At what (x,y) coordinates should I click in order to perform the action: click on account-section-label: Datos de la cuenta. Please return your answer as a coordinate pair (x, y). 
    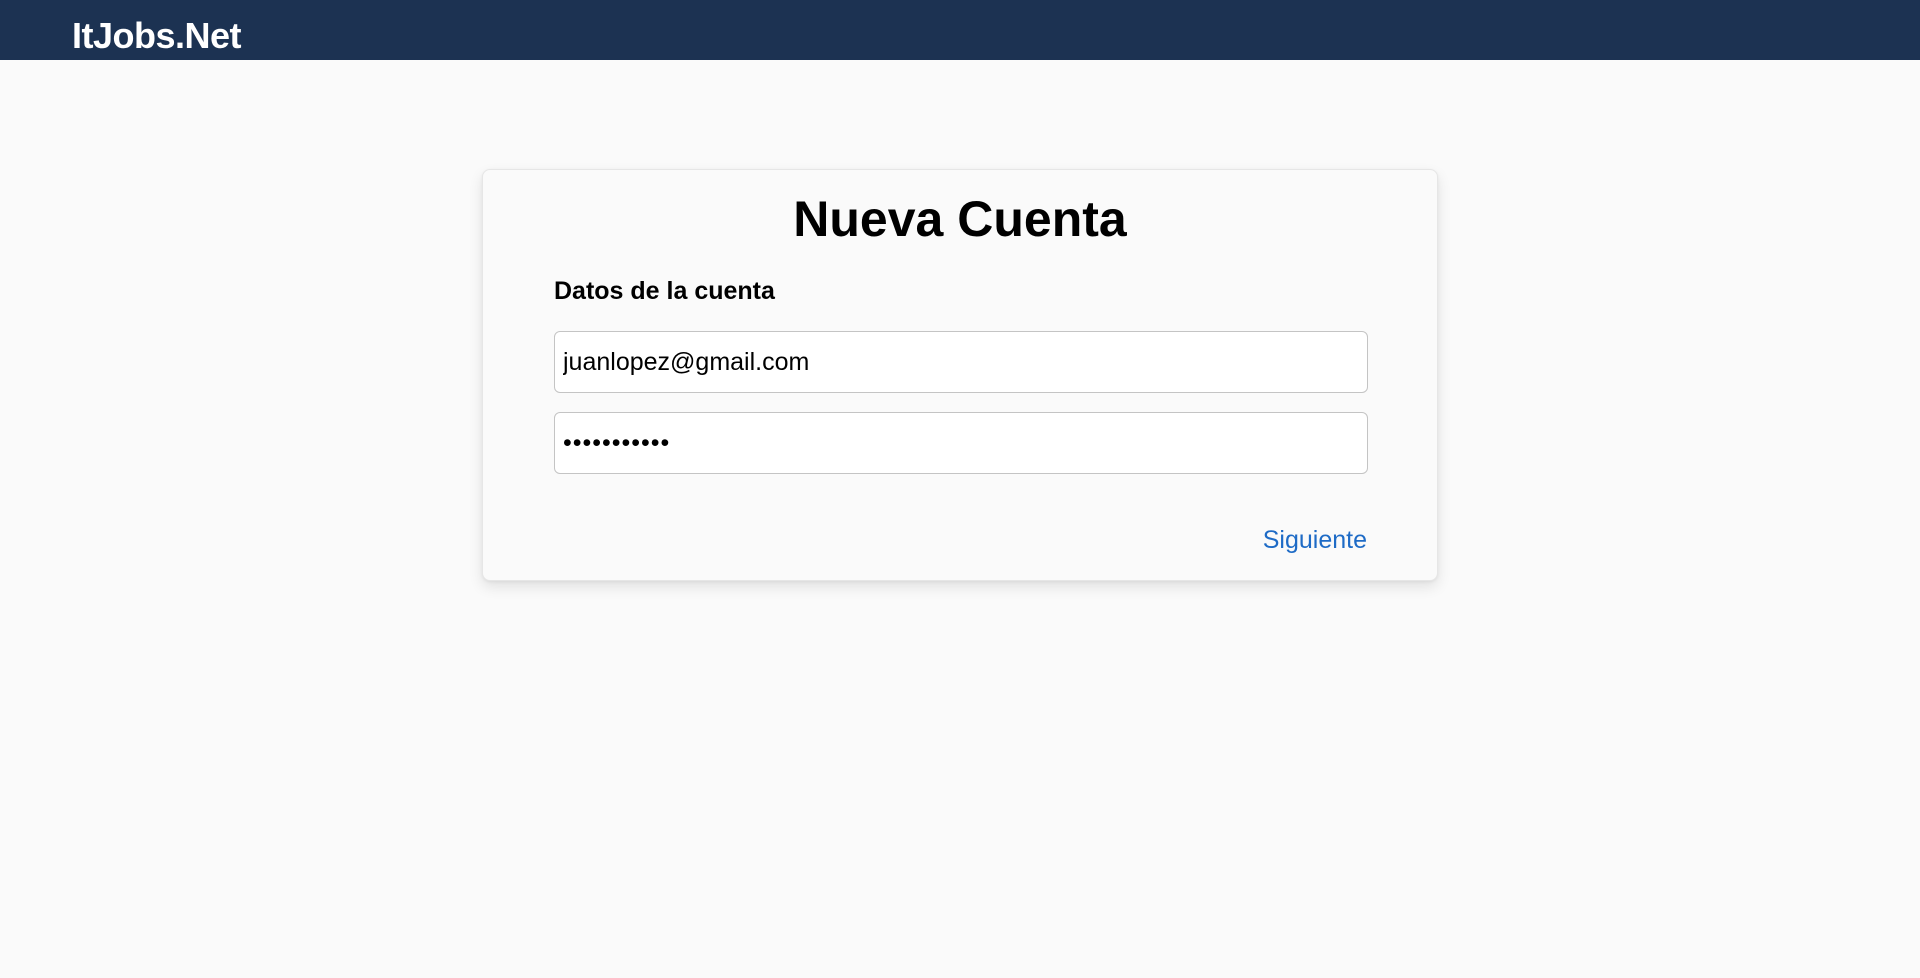
    Looking at the image, I should click on (664, 291).